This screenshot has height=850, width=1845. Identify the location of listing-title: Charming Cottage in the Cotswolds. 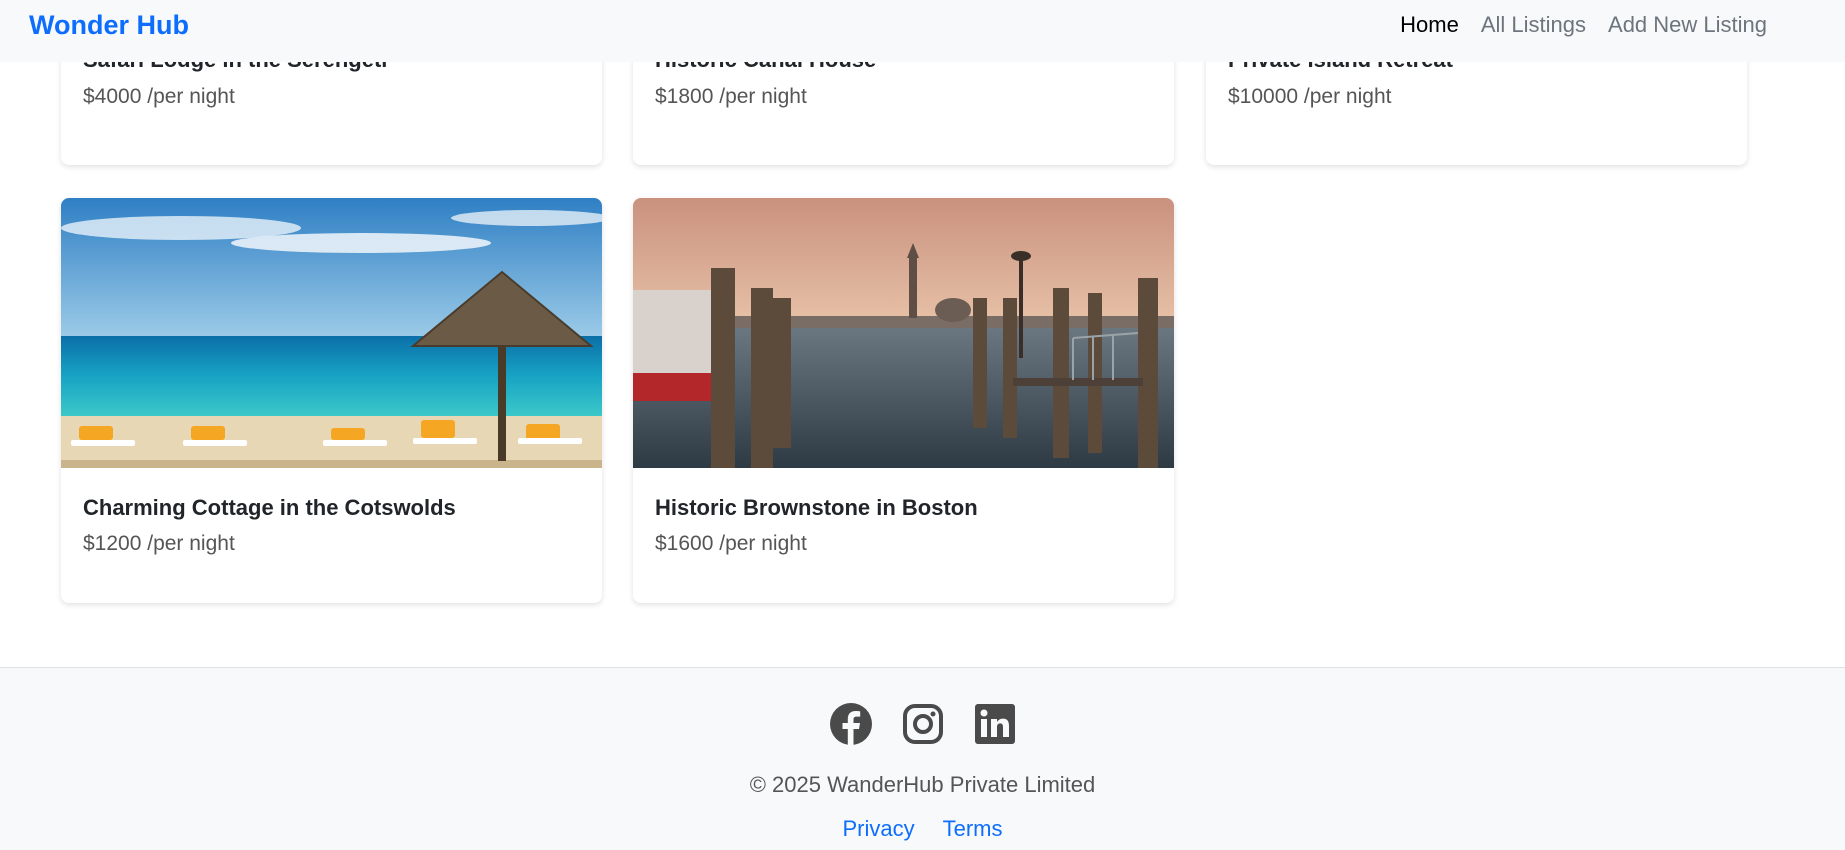
(269, 507).